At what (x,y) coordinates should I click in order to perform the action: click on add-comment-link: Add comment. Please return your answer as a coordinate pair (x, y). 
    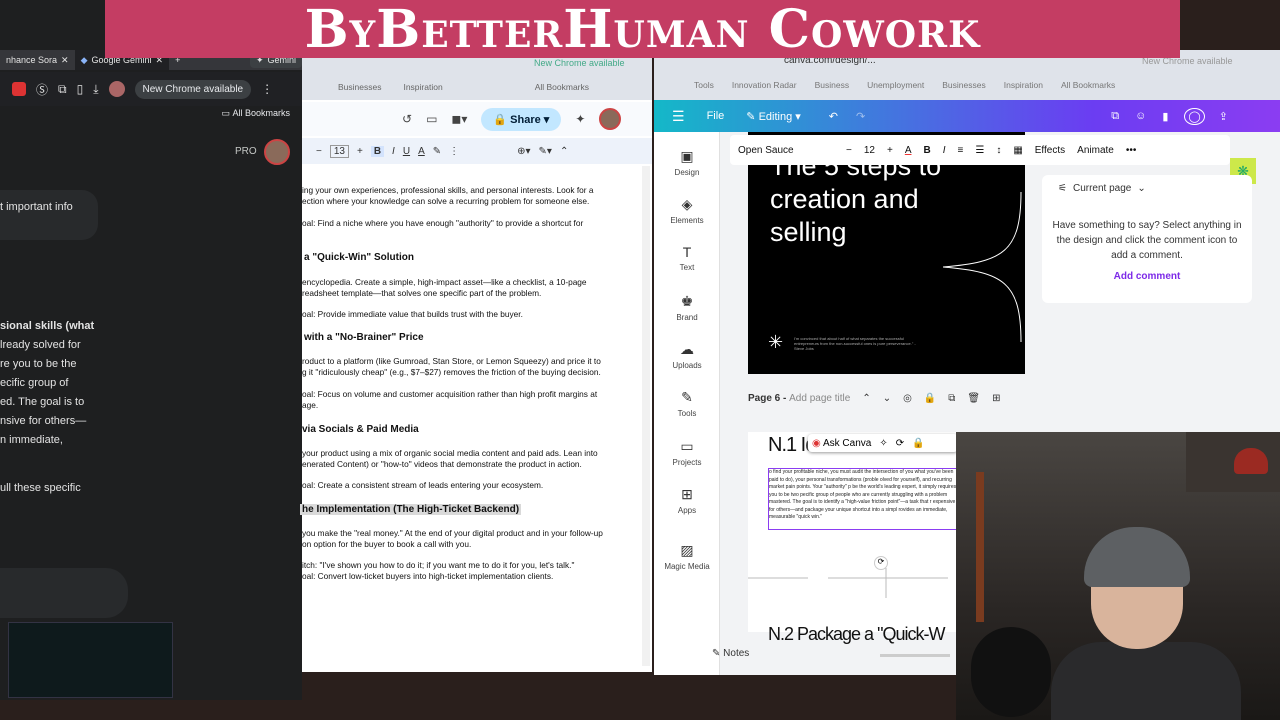
    Looking at the image, I should click on (1147, 276).